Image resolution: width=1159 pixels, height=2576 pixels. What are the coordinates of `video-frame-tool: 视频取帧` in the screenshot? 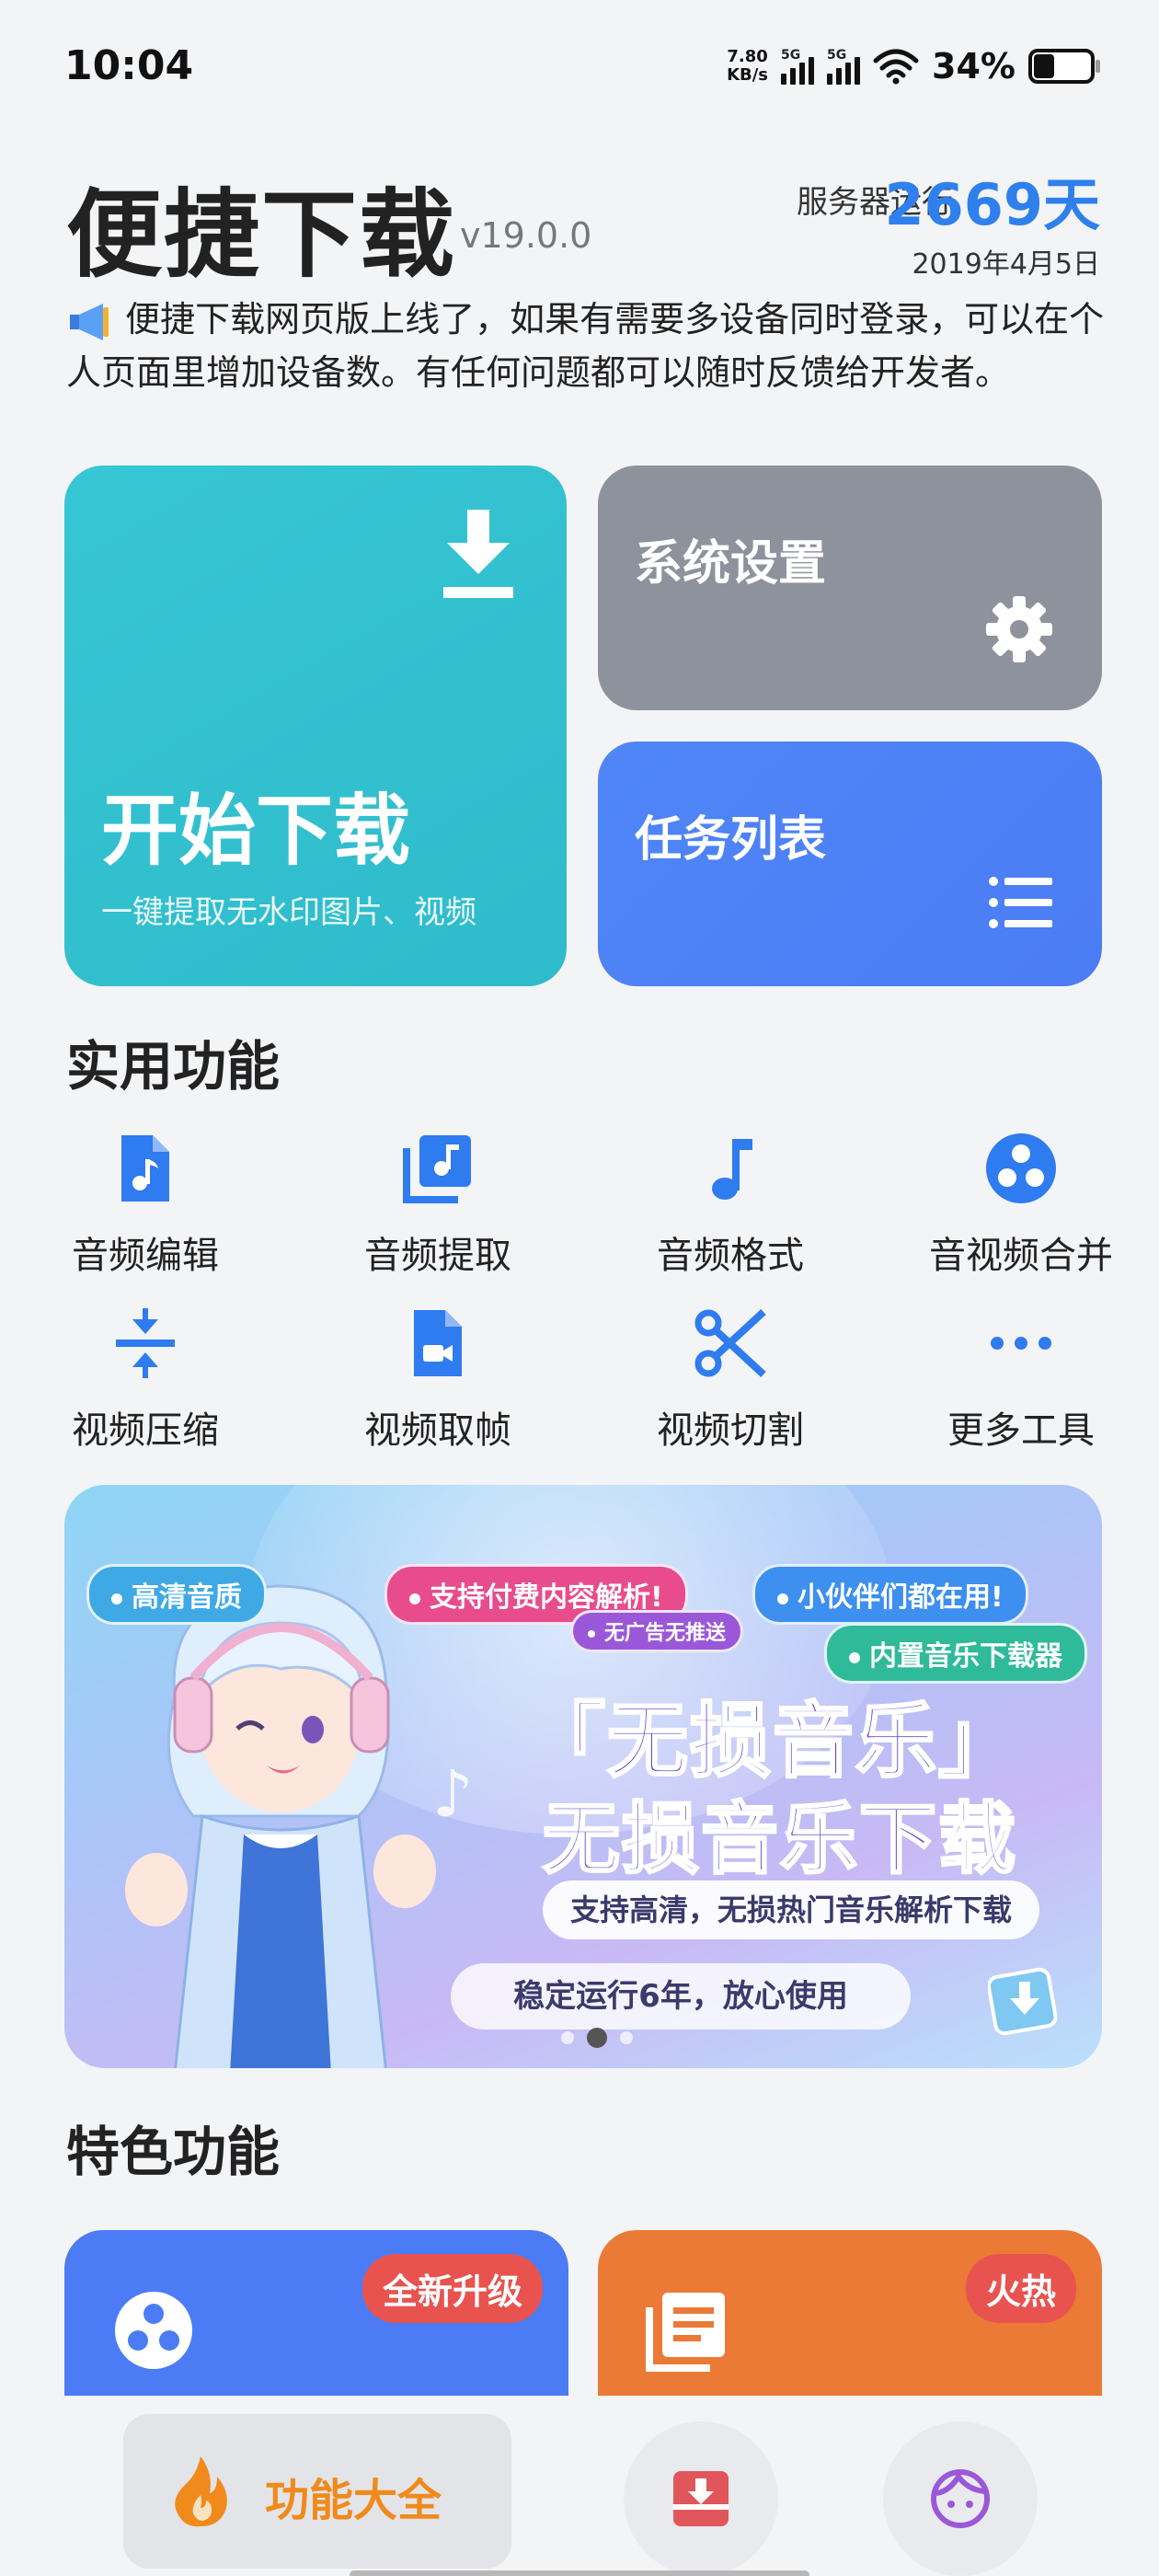 It's located at (437, 1380).